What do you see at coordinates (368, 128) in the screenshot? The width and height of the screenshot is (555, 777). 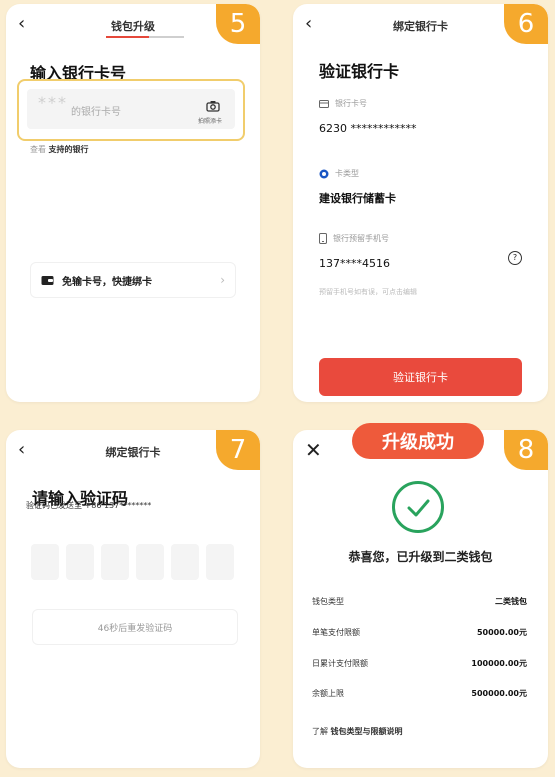 I see `card-number-value: 6230 ************` at bounding box center [368, 128].